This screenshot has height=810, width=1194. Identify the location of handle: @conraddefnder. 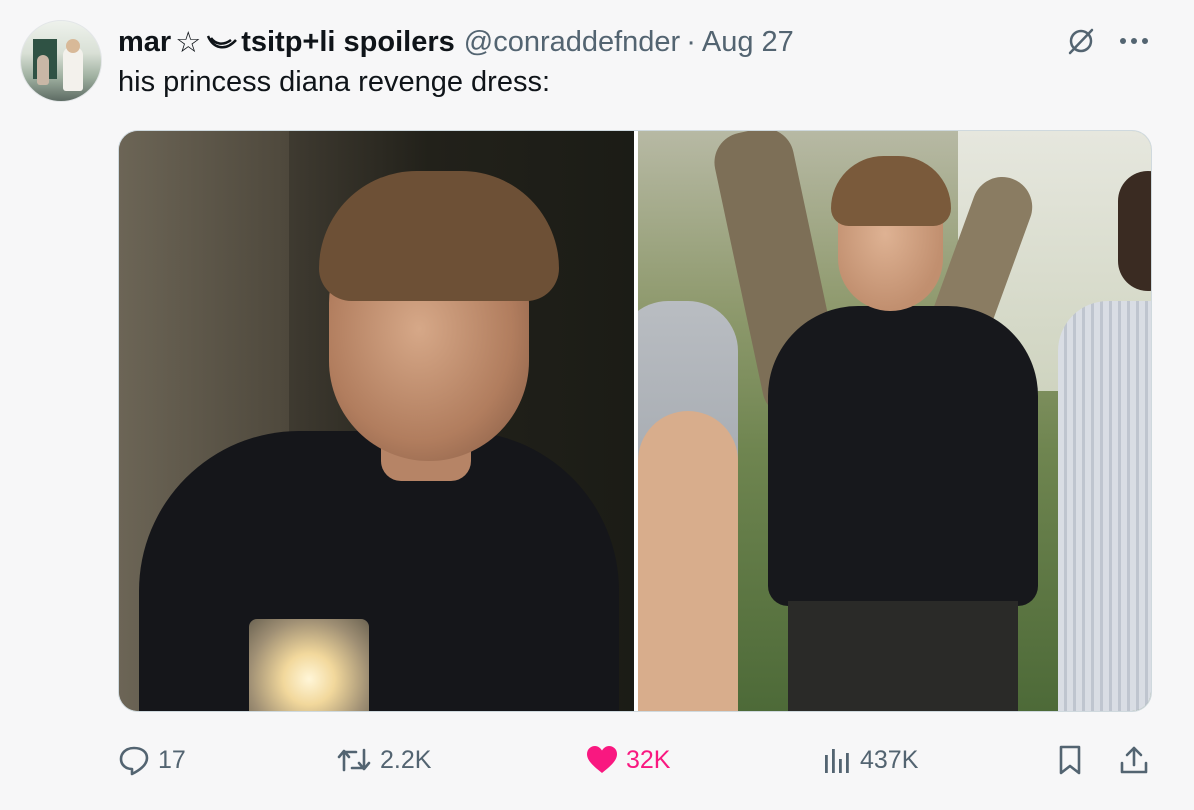
(572, 42).